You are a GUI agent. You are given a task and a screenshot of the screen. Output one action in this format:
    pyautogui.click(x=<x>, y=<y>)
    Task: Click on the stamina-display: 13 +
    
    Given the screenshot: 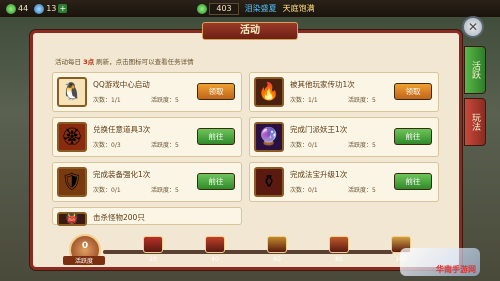 What is the action you would take?
    pyautogui.click(x=51, y=8)
    